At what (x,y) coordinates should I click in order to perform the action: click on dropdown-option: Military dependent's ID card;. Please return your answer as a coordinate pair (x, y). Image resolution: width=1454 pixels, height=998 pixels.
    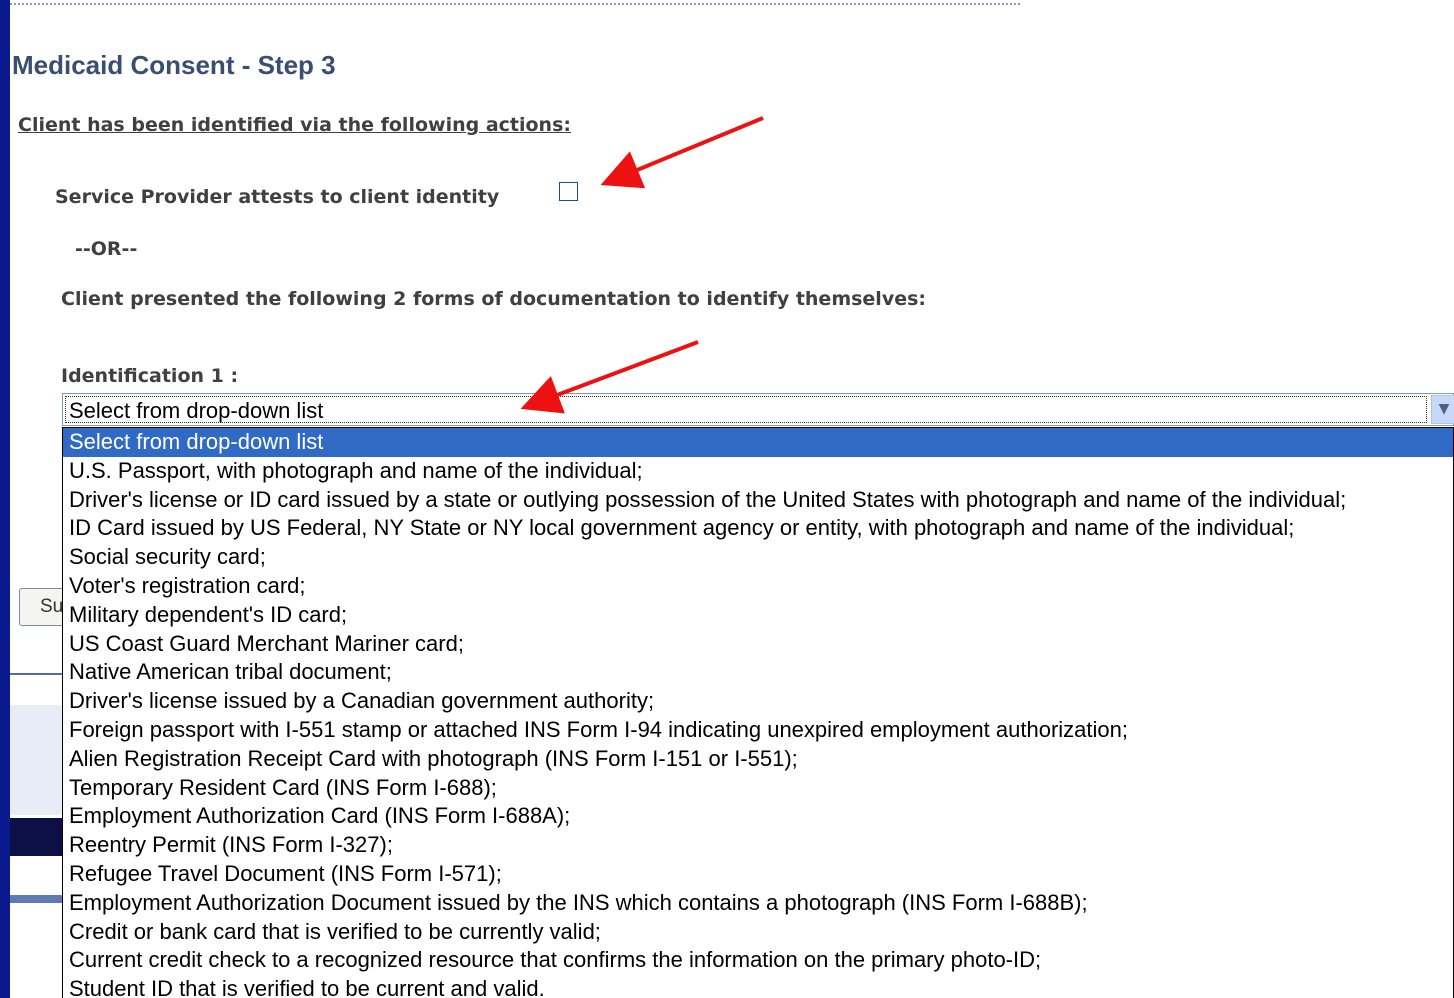
    Looking at the image, I should click on (758, 615).